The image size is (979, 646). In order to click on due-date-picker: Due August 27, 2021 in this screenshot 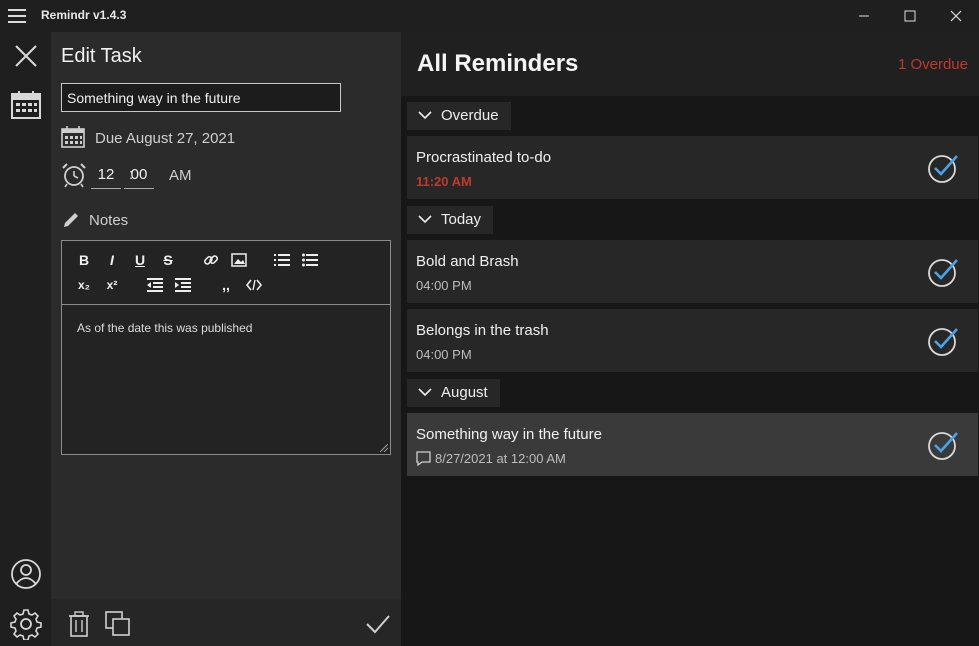, I will do `click(221, 138)`.